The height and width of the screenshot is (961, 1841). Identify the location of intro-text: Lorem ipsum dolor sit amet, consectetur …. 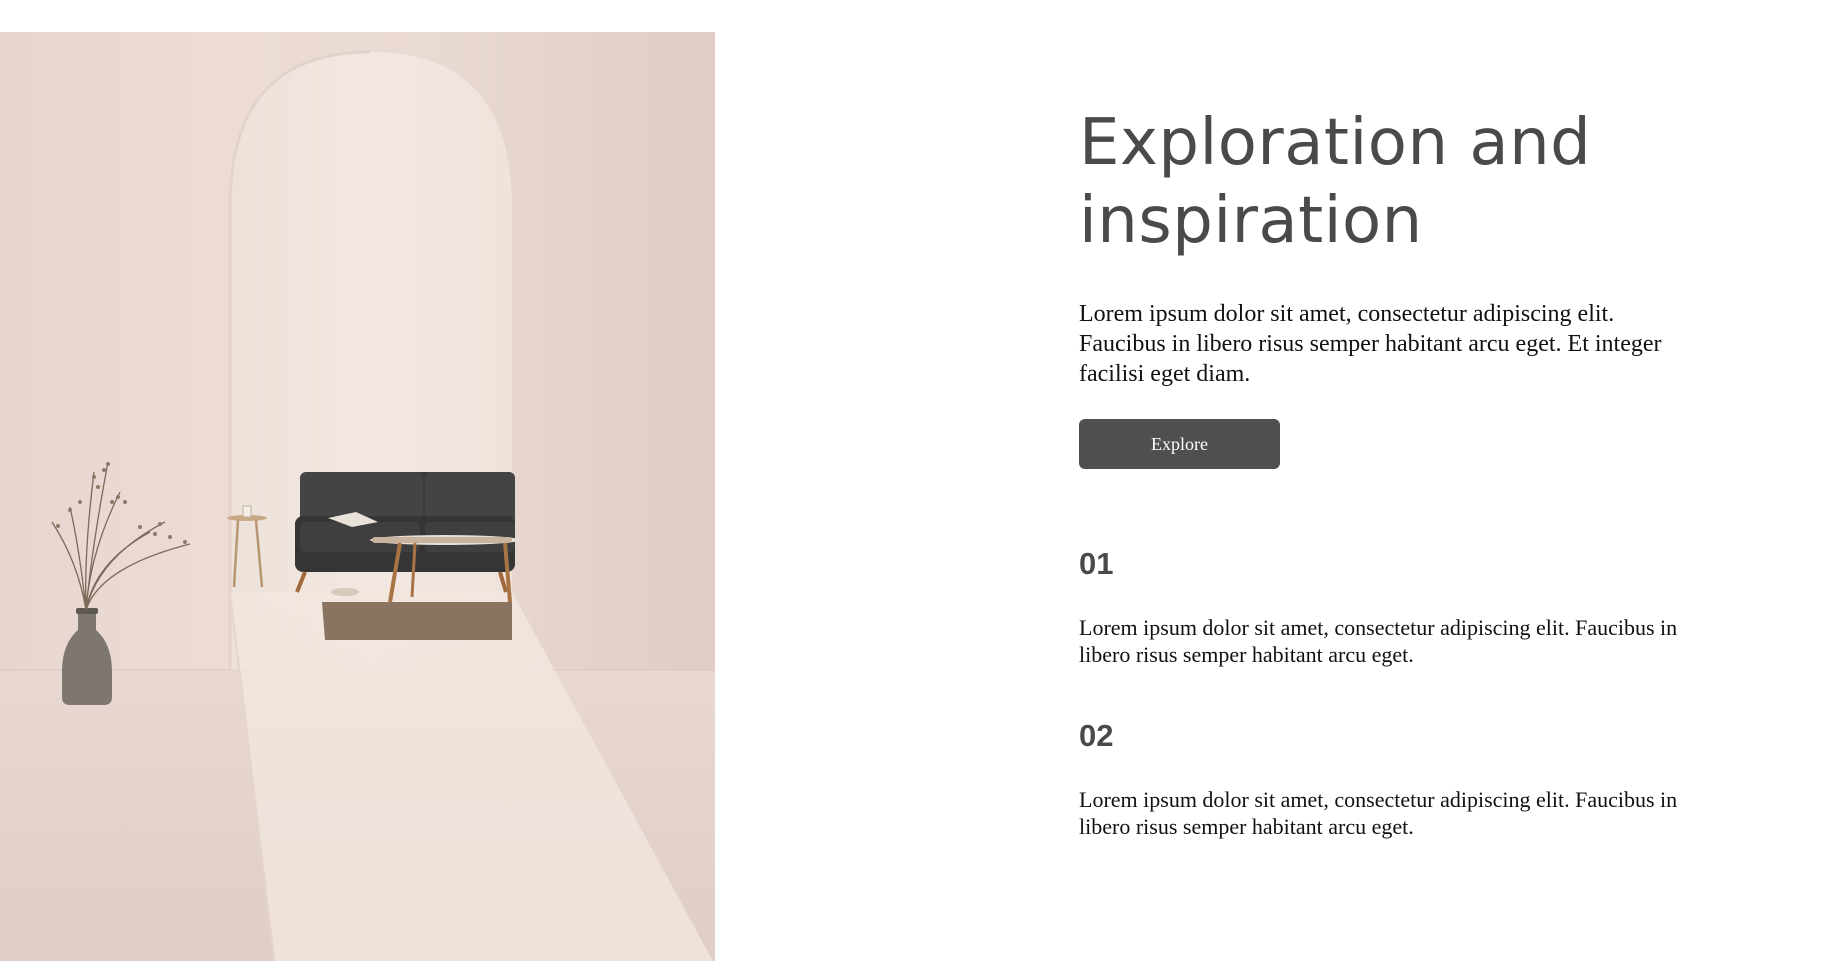
(1370, 344).